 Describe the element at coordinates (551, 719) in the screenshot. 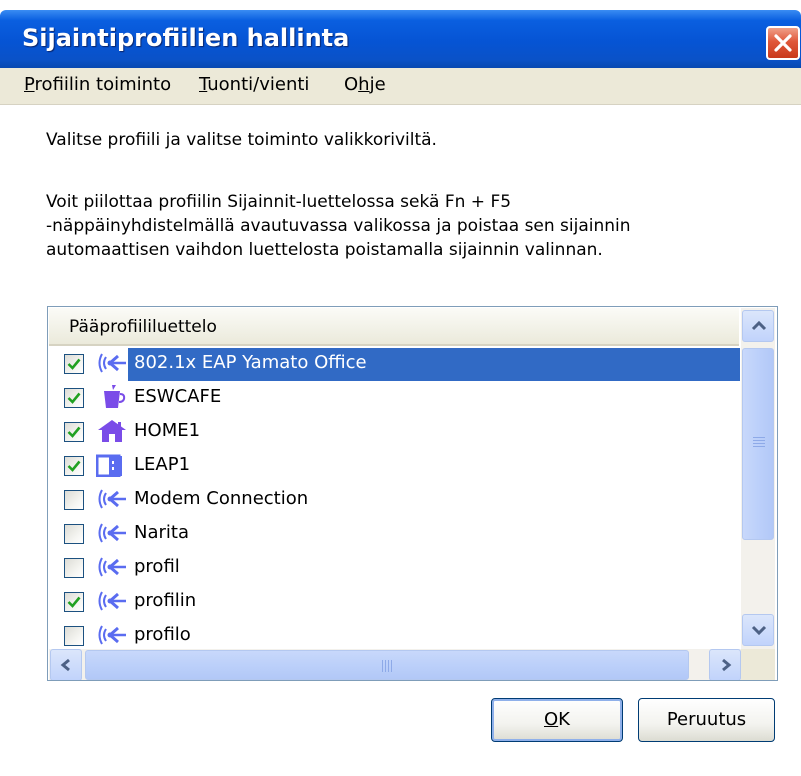

I see `button-mnemonic: O` at that location.